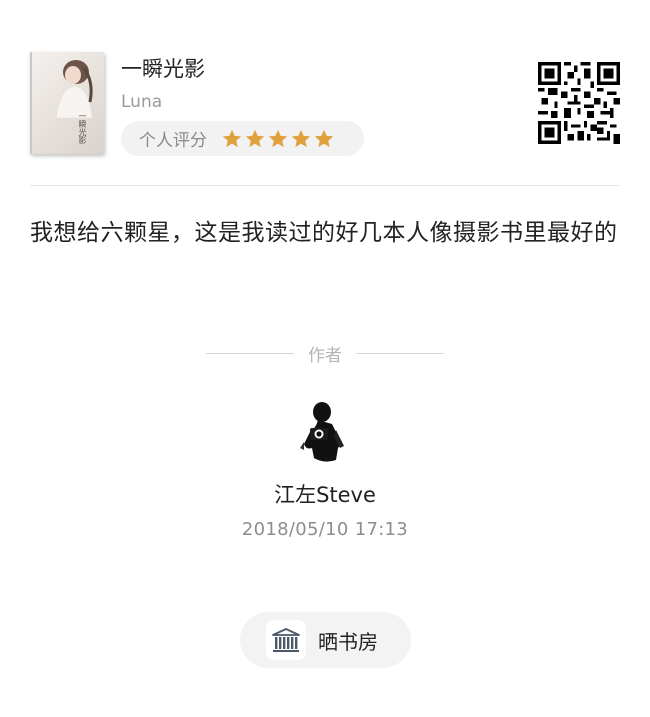 This screenshot has height=717, width=650. I want to click on share-bookshelf-button: 晒书房, so click(325, 640).